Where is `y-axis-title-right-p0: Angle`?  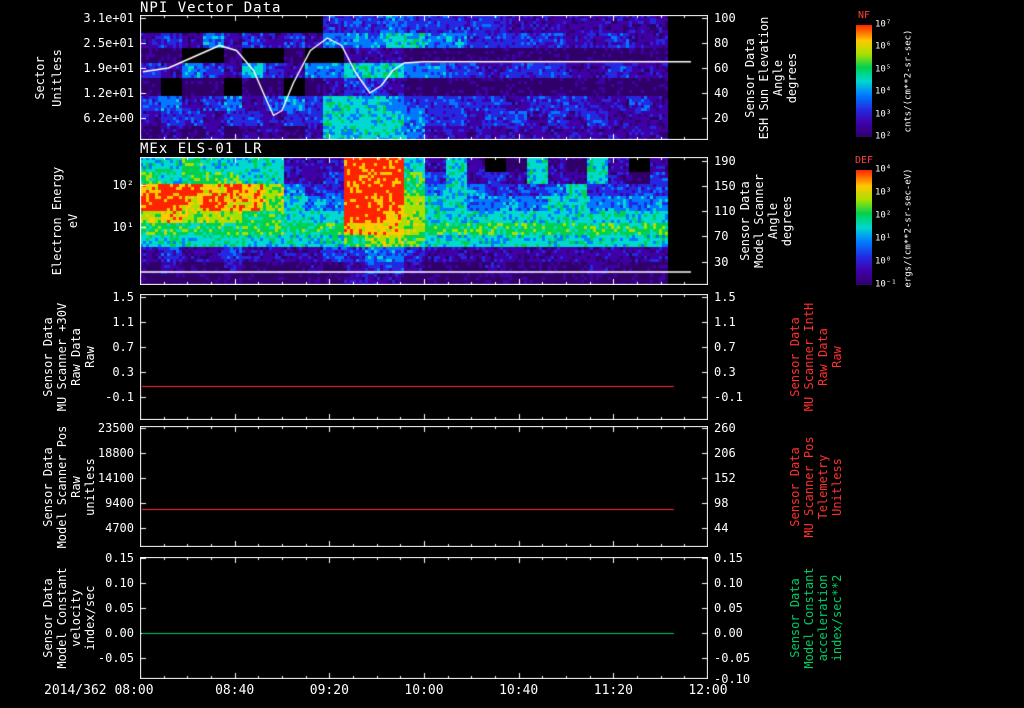 y-axis-title-right-p0: Angle is located at coordinates (778, 77).